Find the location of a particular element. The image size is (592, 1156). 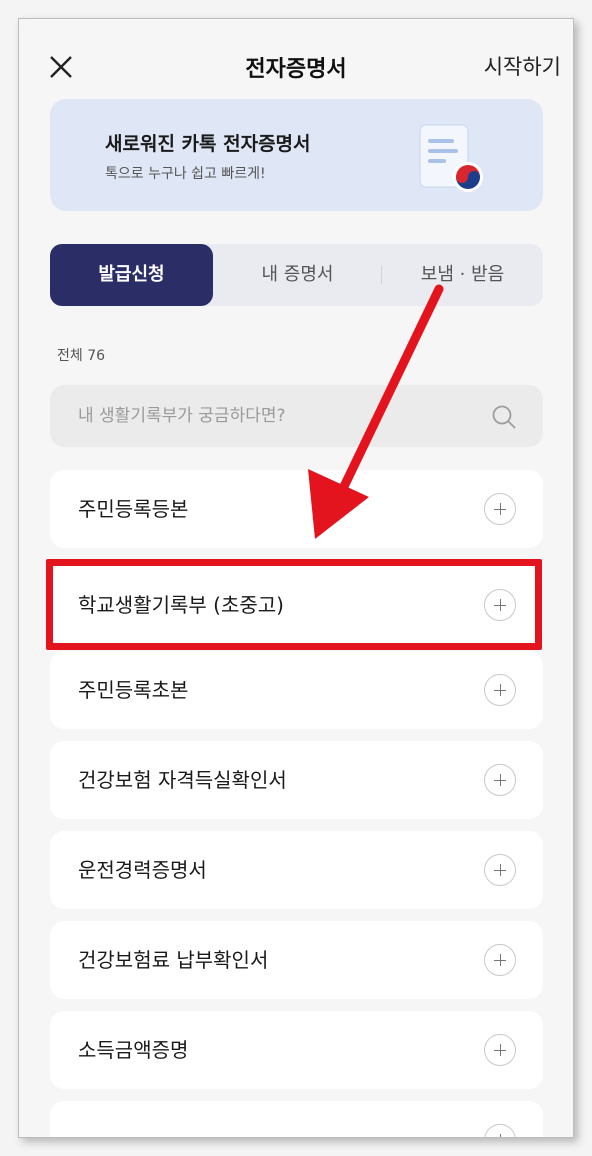

list-item-label: 운전경력증명서 is located at coordinates (142, 870).